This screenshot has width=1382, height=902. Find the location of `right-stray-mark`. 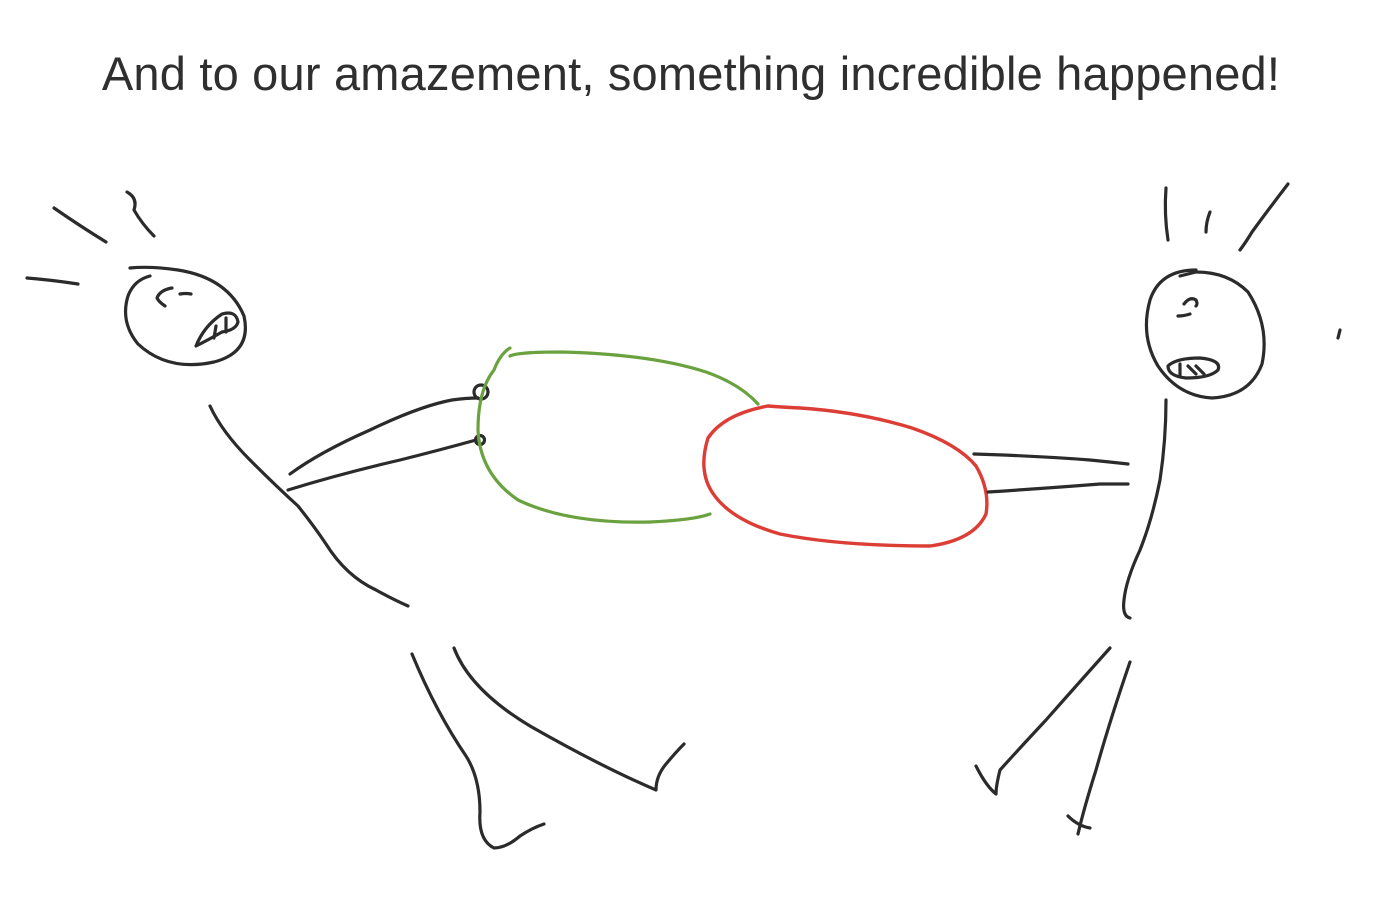

right-stray-mark is located at coordinates (1339, 334).